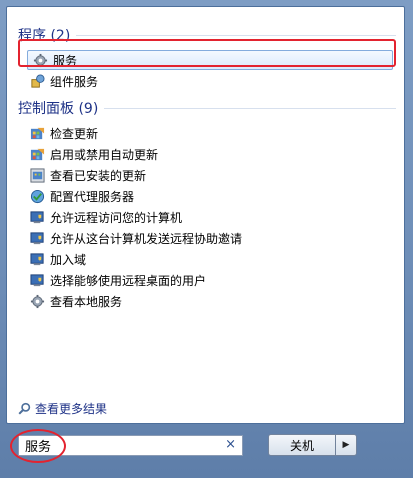  What do you see at coordinates (207, 108) in the screenshot?
I see `control-panel-group-title: 控制面板 (9)` at bounding box center [207, 108].